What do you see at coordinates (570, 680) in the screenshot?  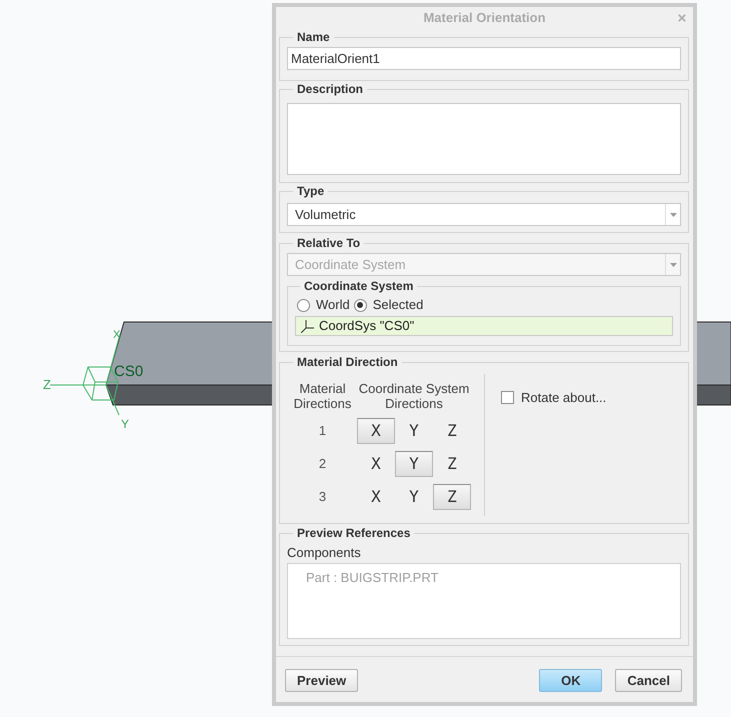 I see `dialog-button: OK` at bounding box center [570, 680].